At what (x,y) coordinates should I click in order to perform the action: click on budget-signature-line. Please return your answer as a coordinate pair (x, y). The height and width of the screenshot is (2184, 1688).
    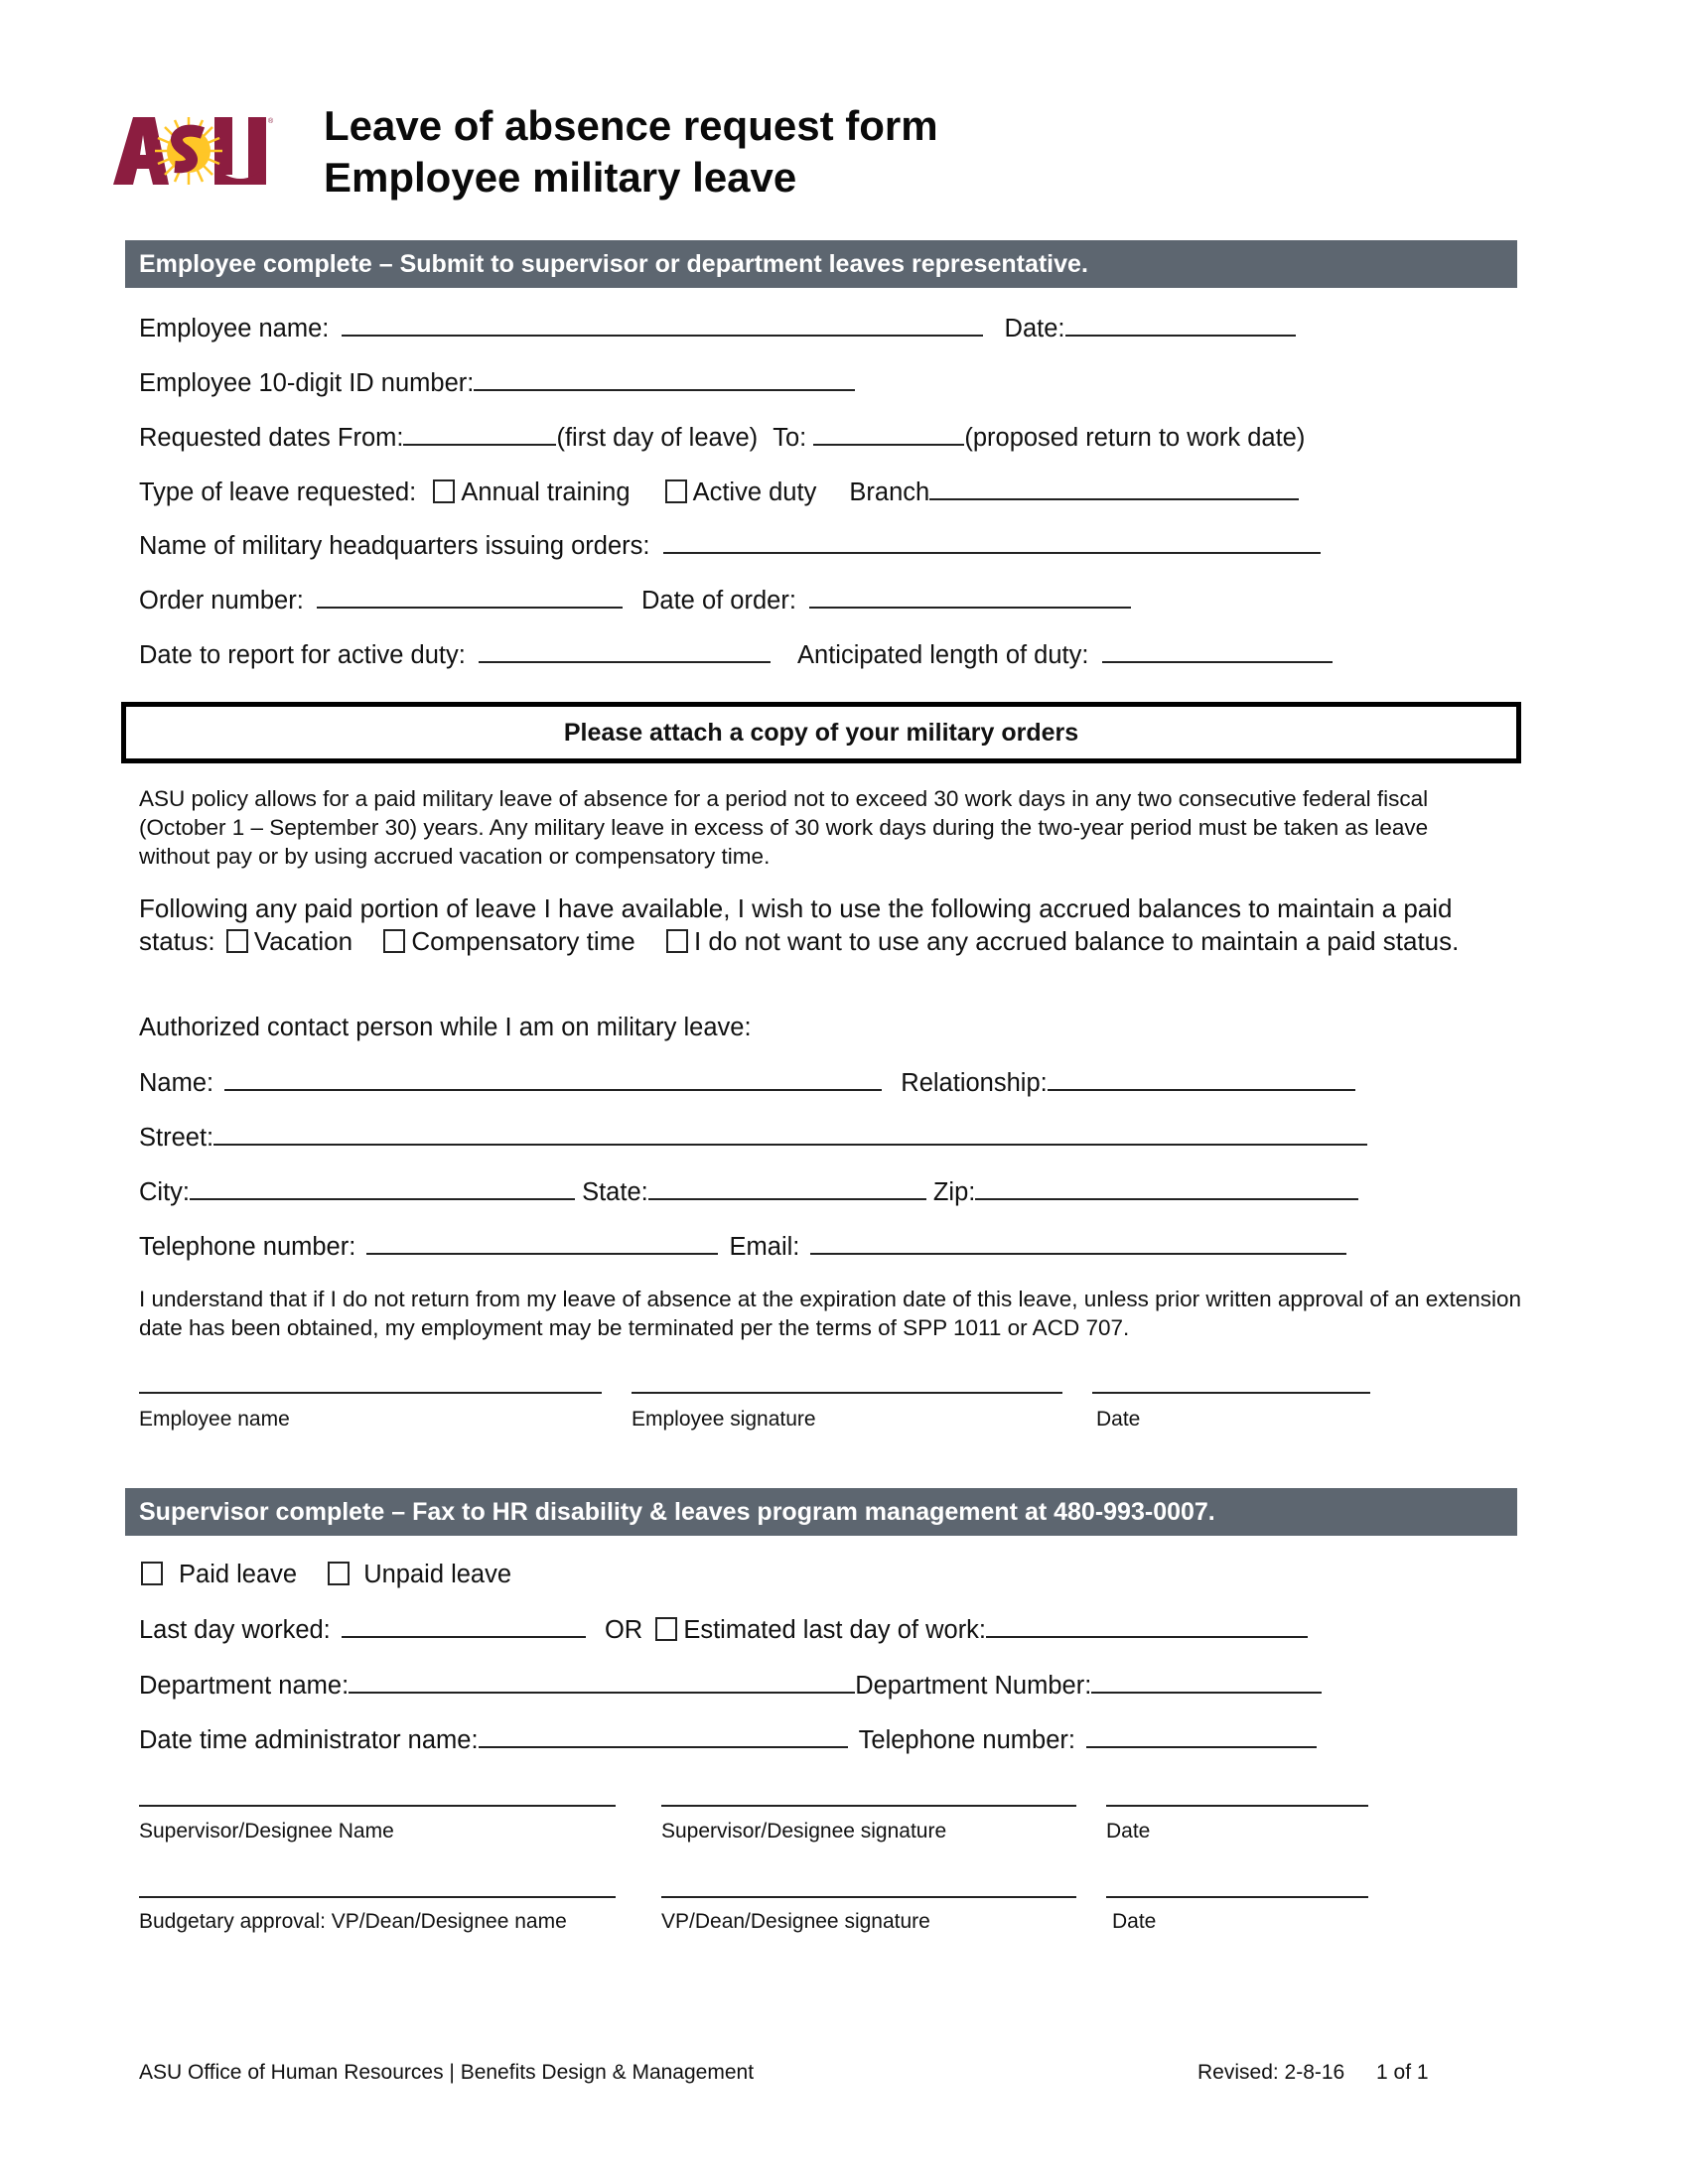
    Looking at the image, I should click on (868, 1897).